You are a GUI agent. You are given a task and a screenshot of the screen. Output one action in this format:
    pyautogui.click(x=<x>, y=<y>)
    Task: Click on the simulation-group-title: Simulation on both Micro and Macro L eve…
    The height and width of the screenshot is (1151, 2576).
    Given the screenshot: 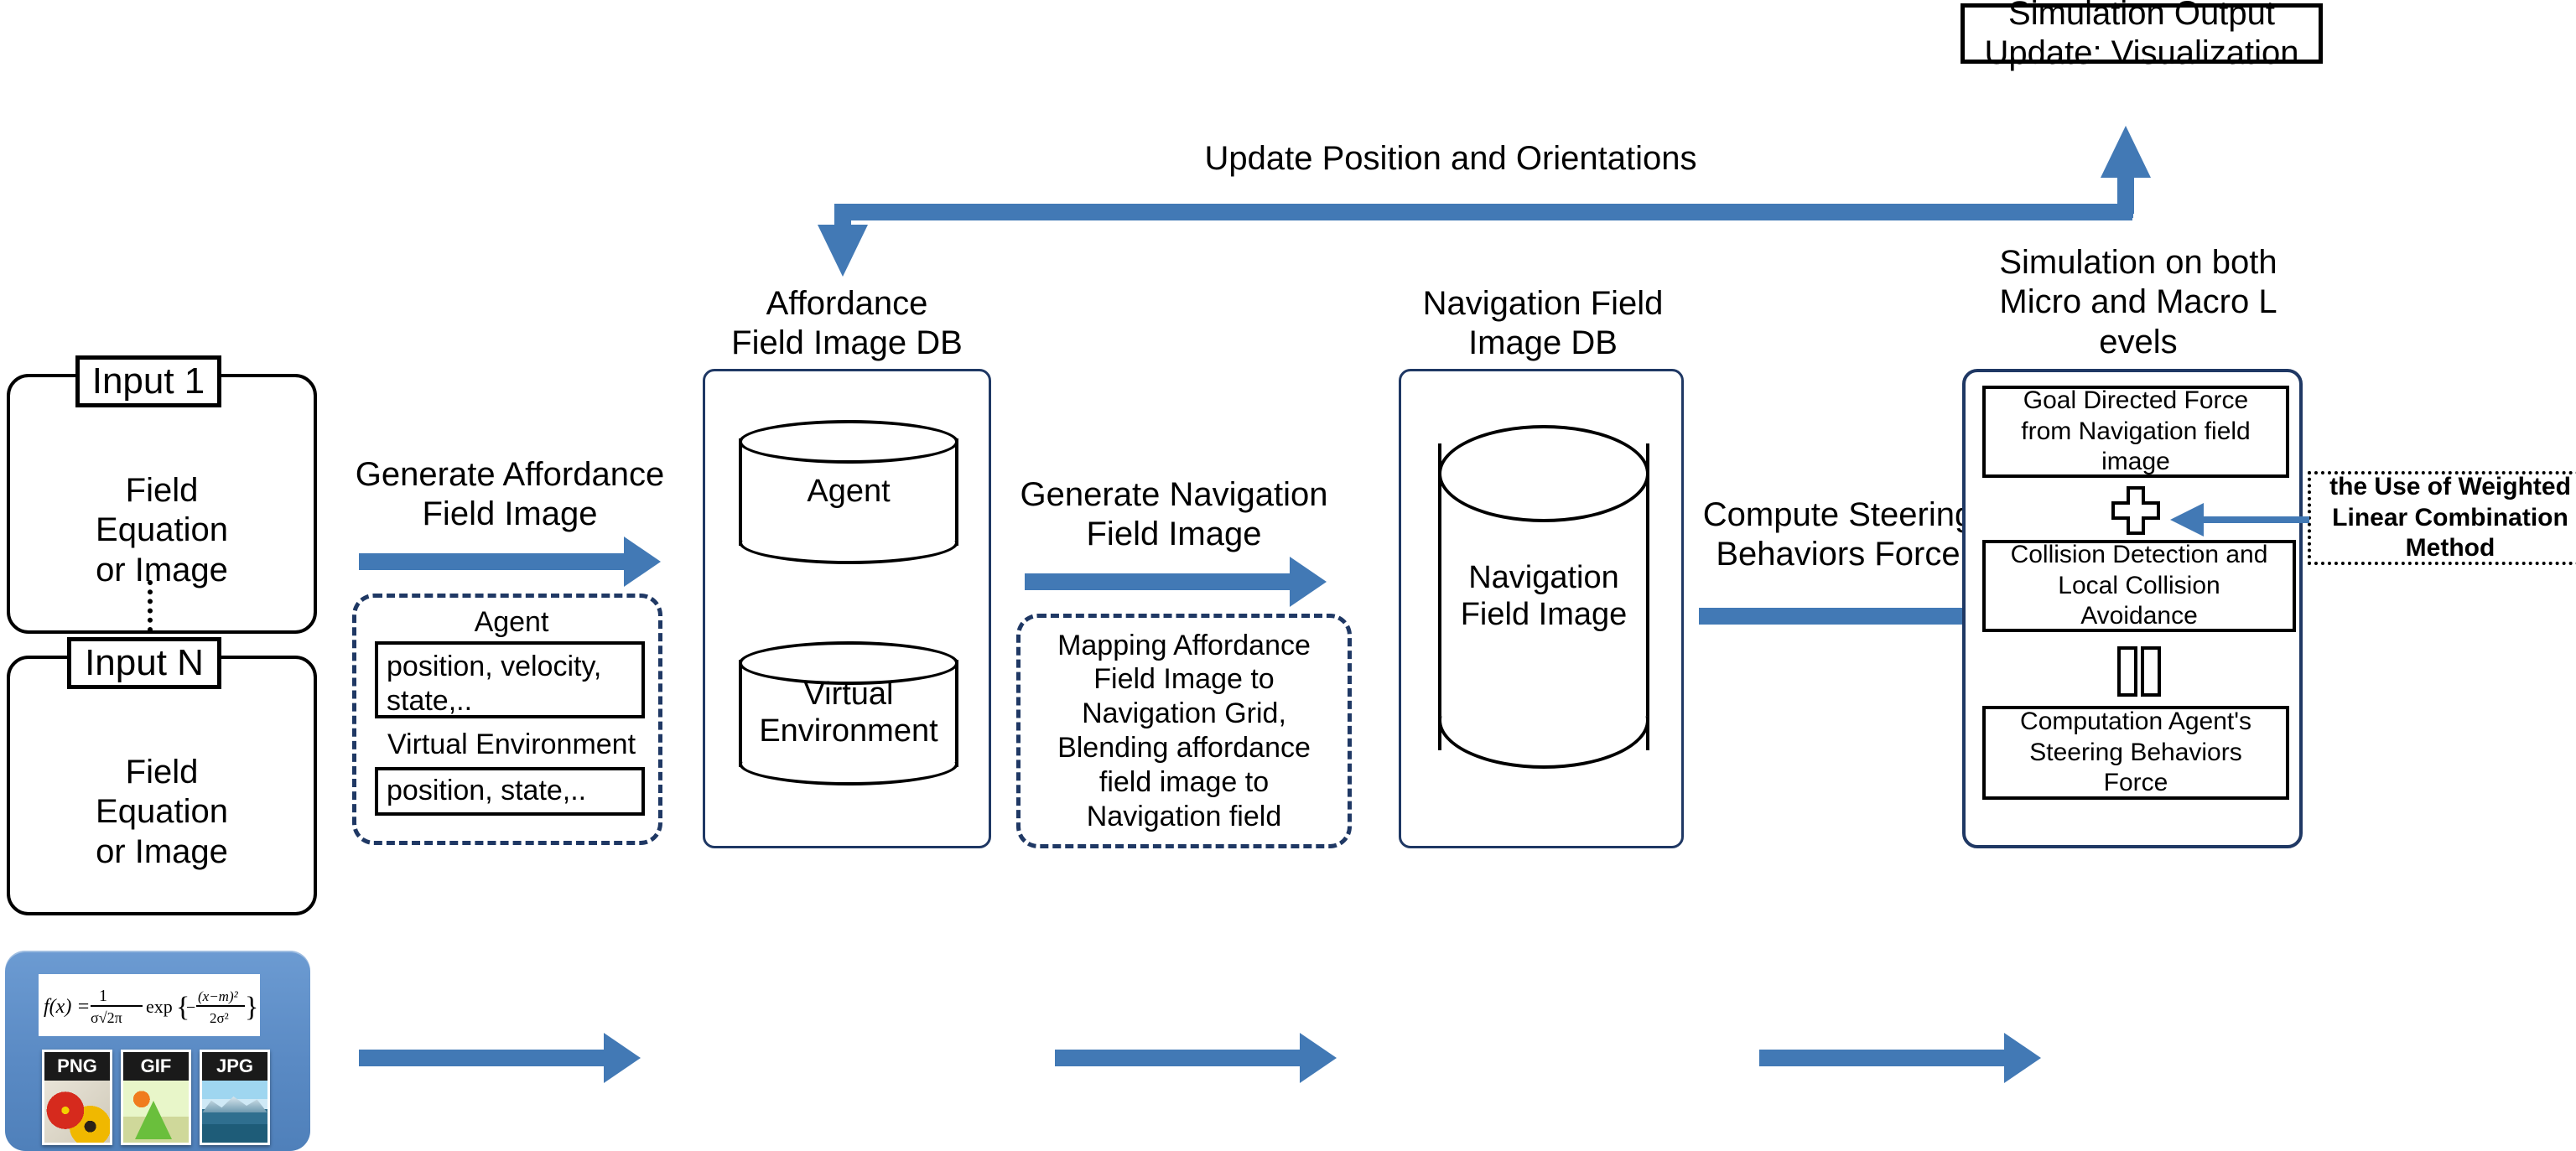 What is the action you would take?
    pyautogui.click(x=2138, y=302)
    